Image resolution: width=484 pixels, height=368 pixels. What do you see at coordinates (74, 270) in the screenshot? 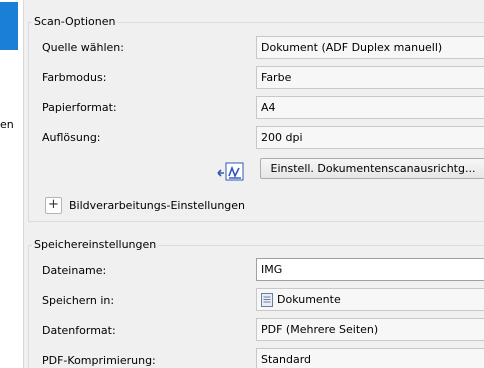
I see `filename-label: Dateiname:` at bounding box center [74, 270].